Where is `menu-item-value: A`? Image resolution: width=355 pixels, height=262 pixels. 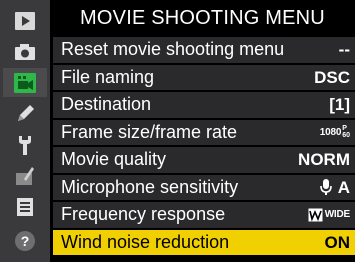
menu-item-value: A is located at coordinates (334, 188).